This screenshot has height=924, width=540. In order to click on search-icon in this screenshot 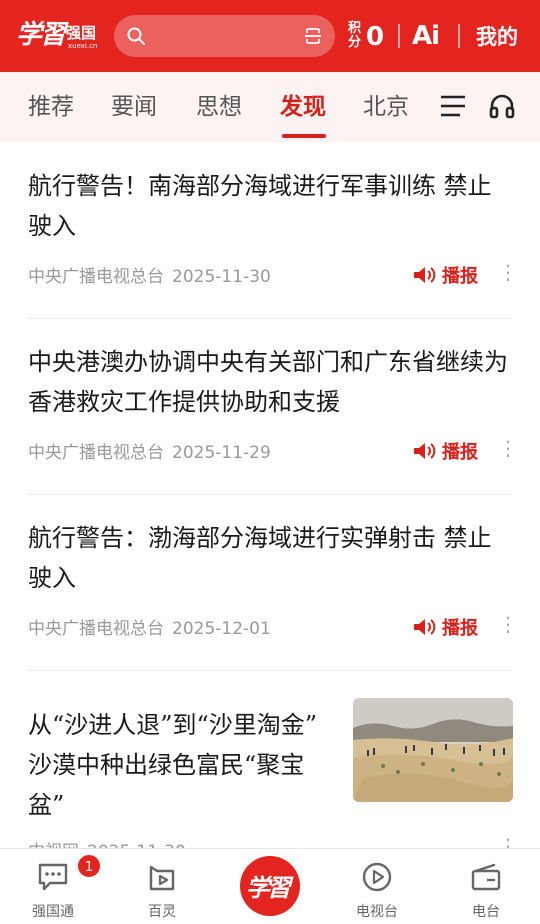, I will do `click(136, 36)`.